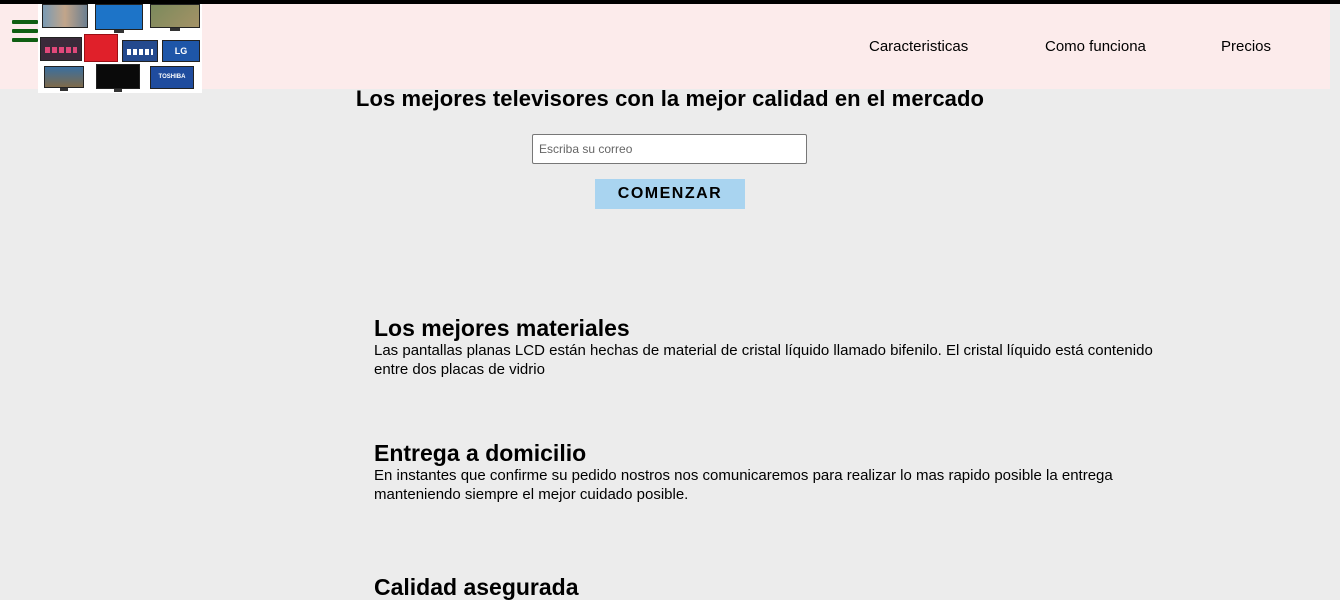 Image resolution: width=1340 pixels, height=600 pixels. I want to click on nav-link-precios: Precios, so click(1246, 46).